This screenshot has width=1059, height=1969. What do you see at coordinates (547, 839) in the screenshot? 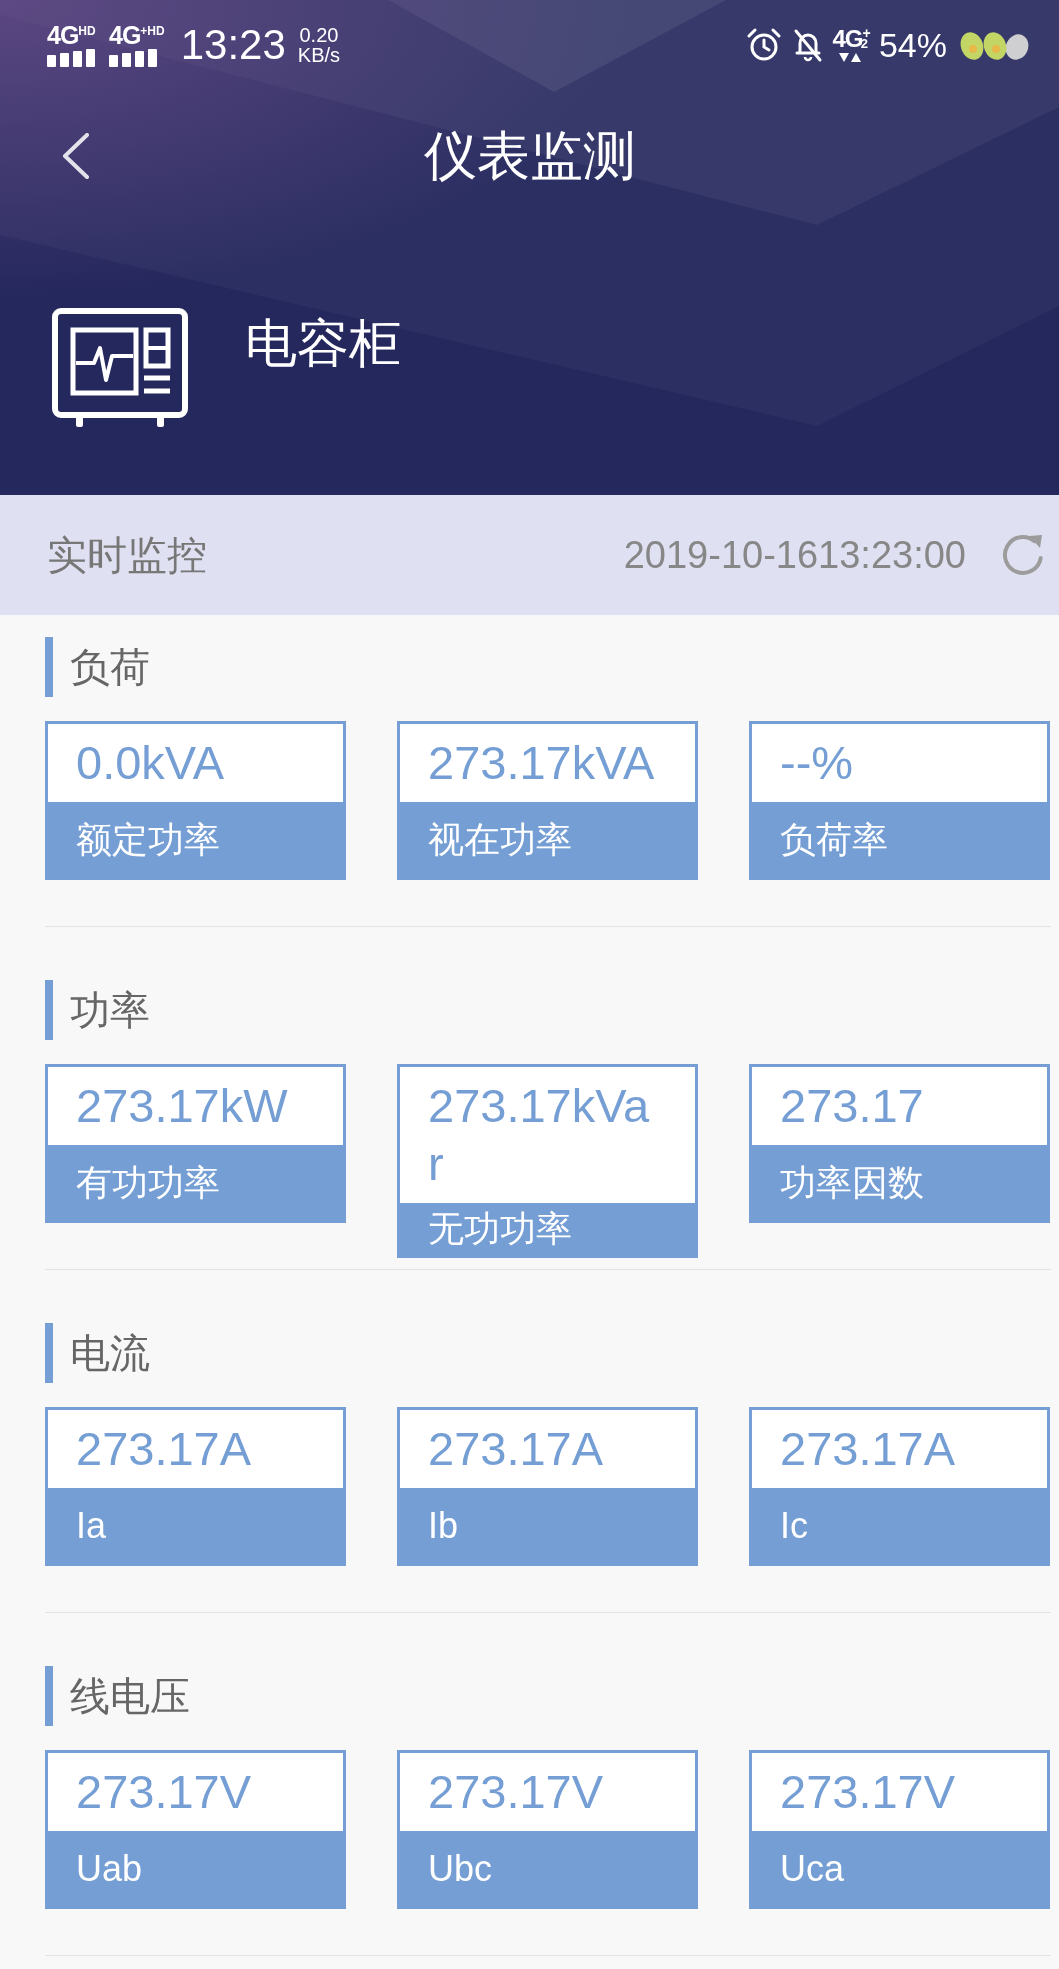
I see `metric-label: 视在功率` at bounding box center [547, 839].